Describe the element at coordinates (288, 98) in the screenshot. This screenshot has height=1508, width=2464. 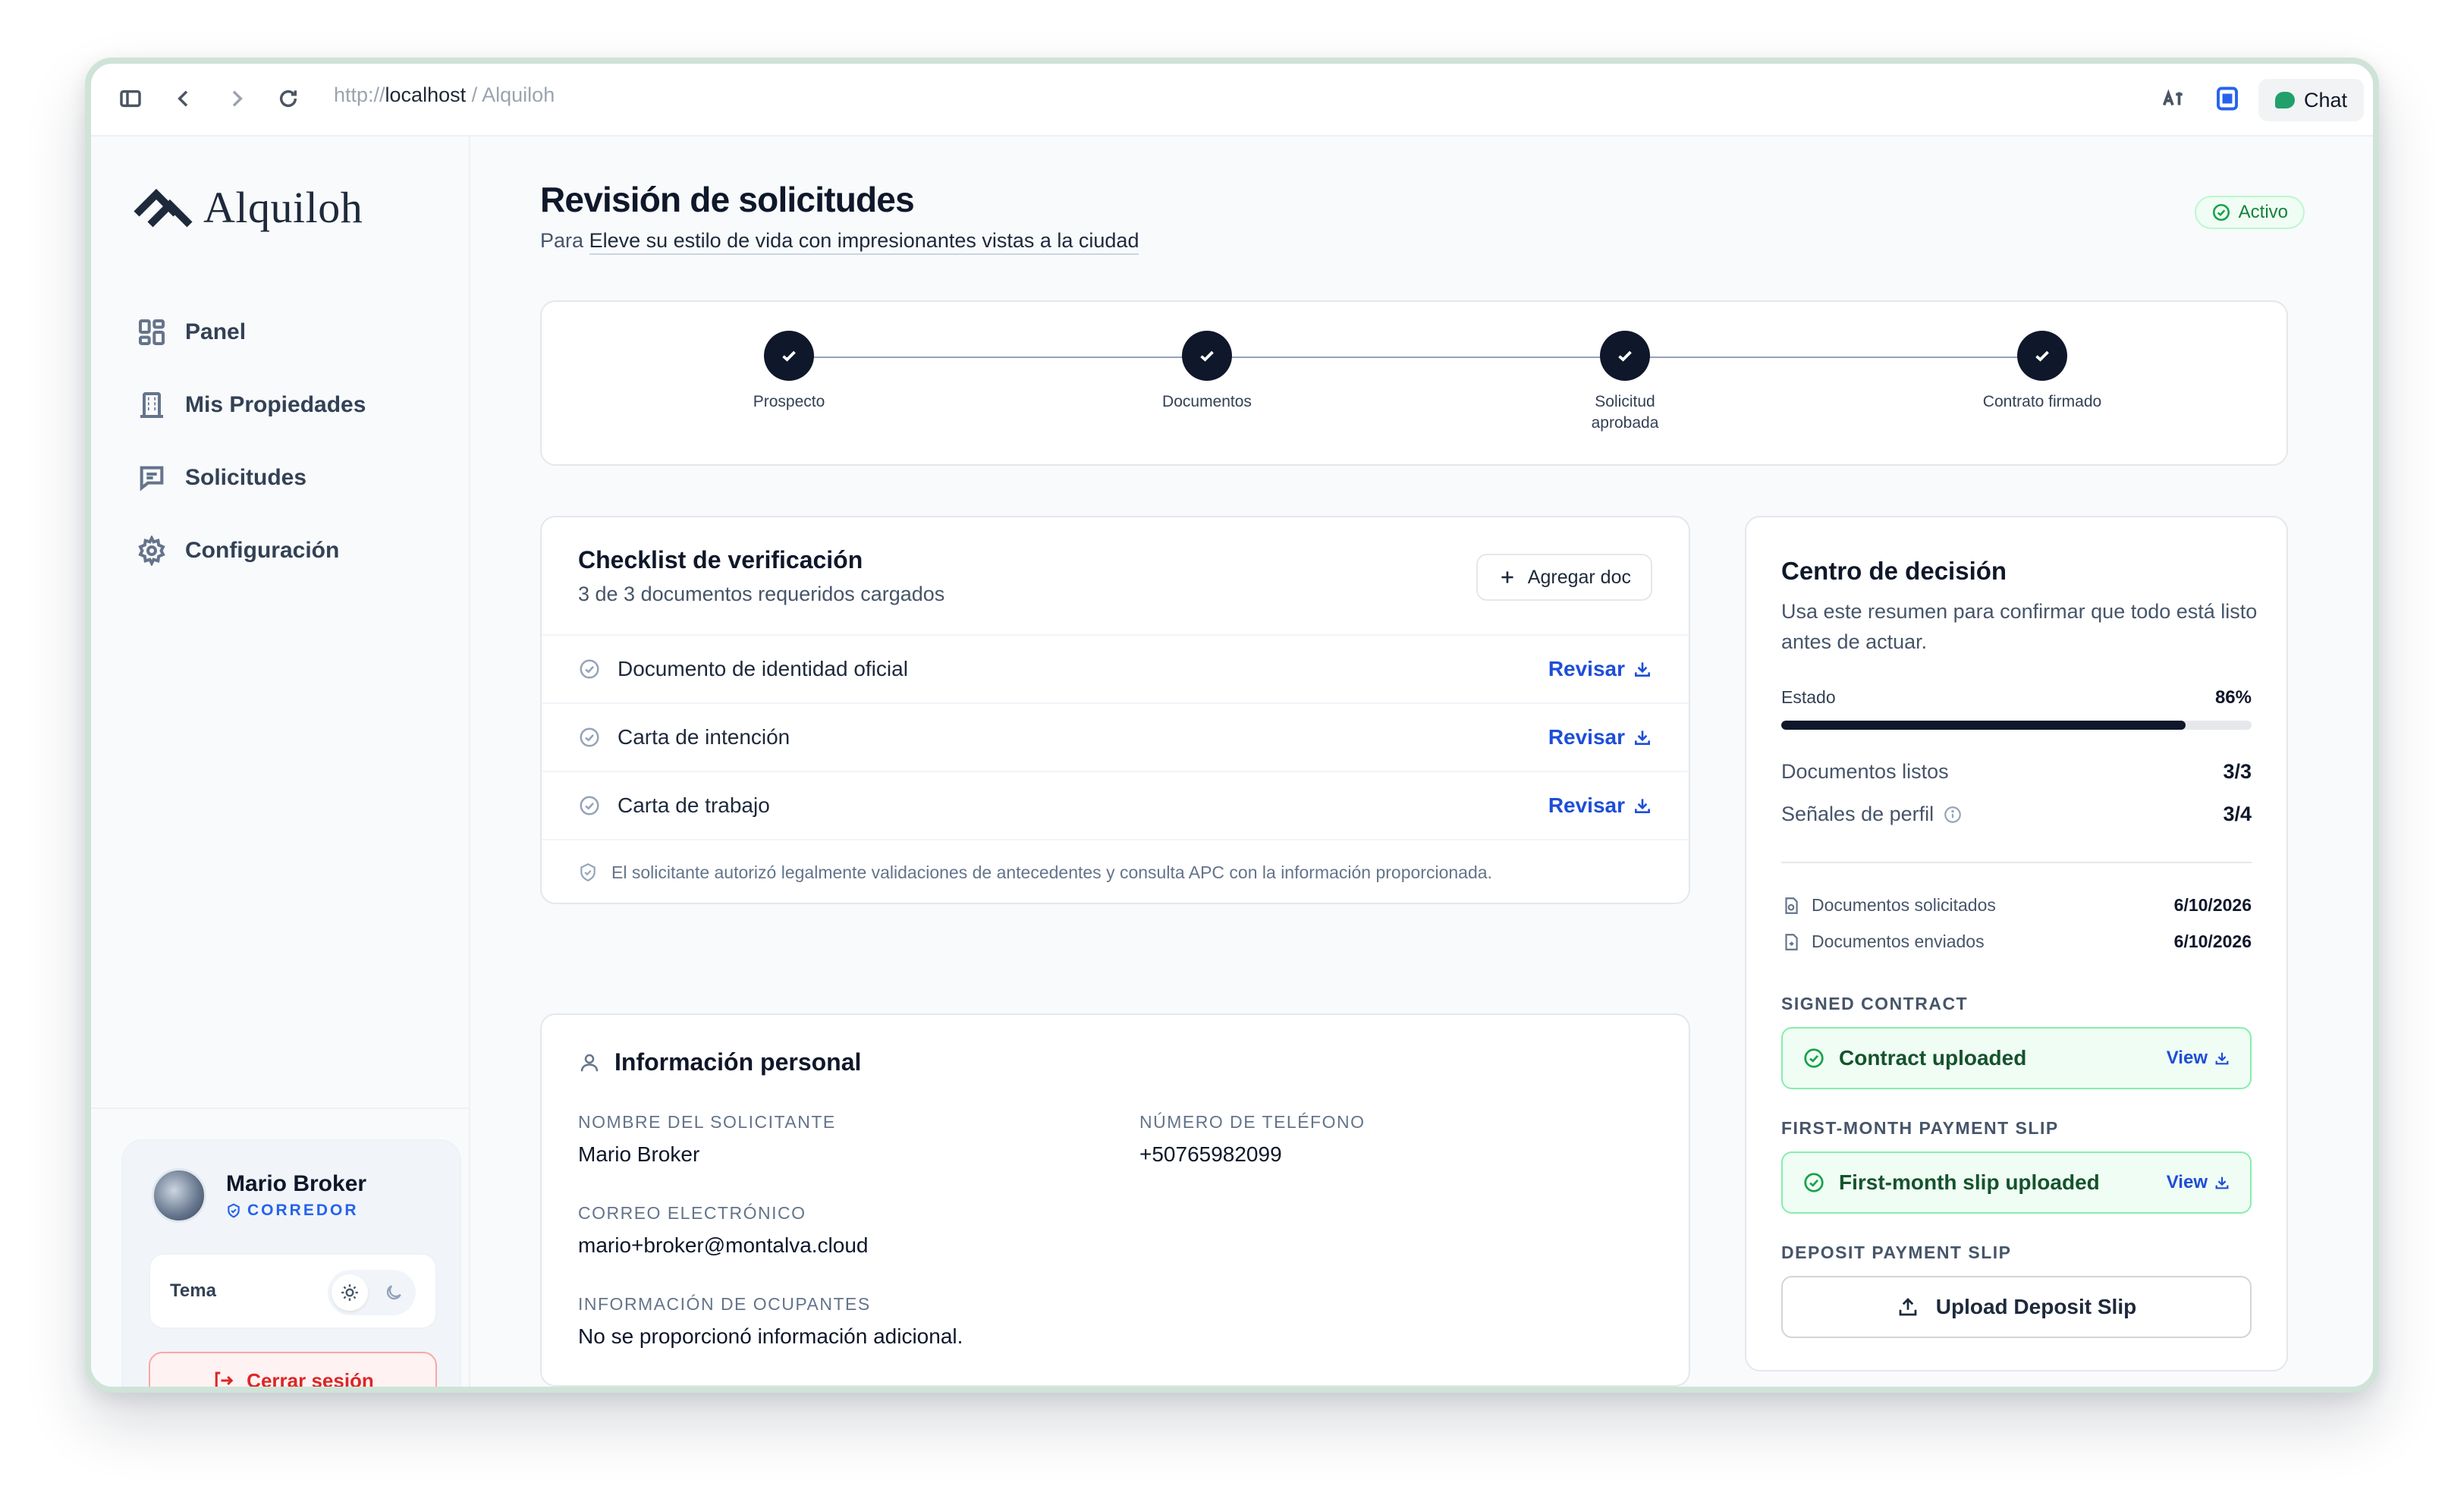
I see `reload-icon` at that location.